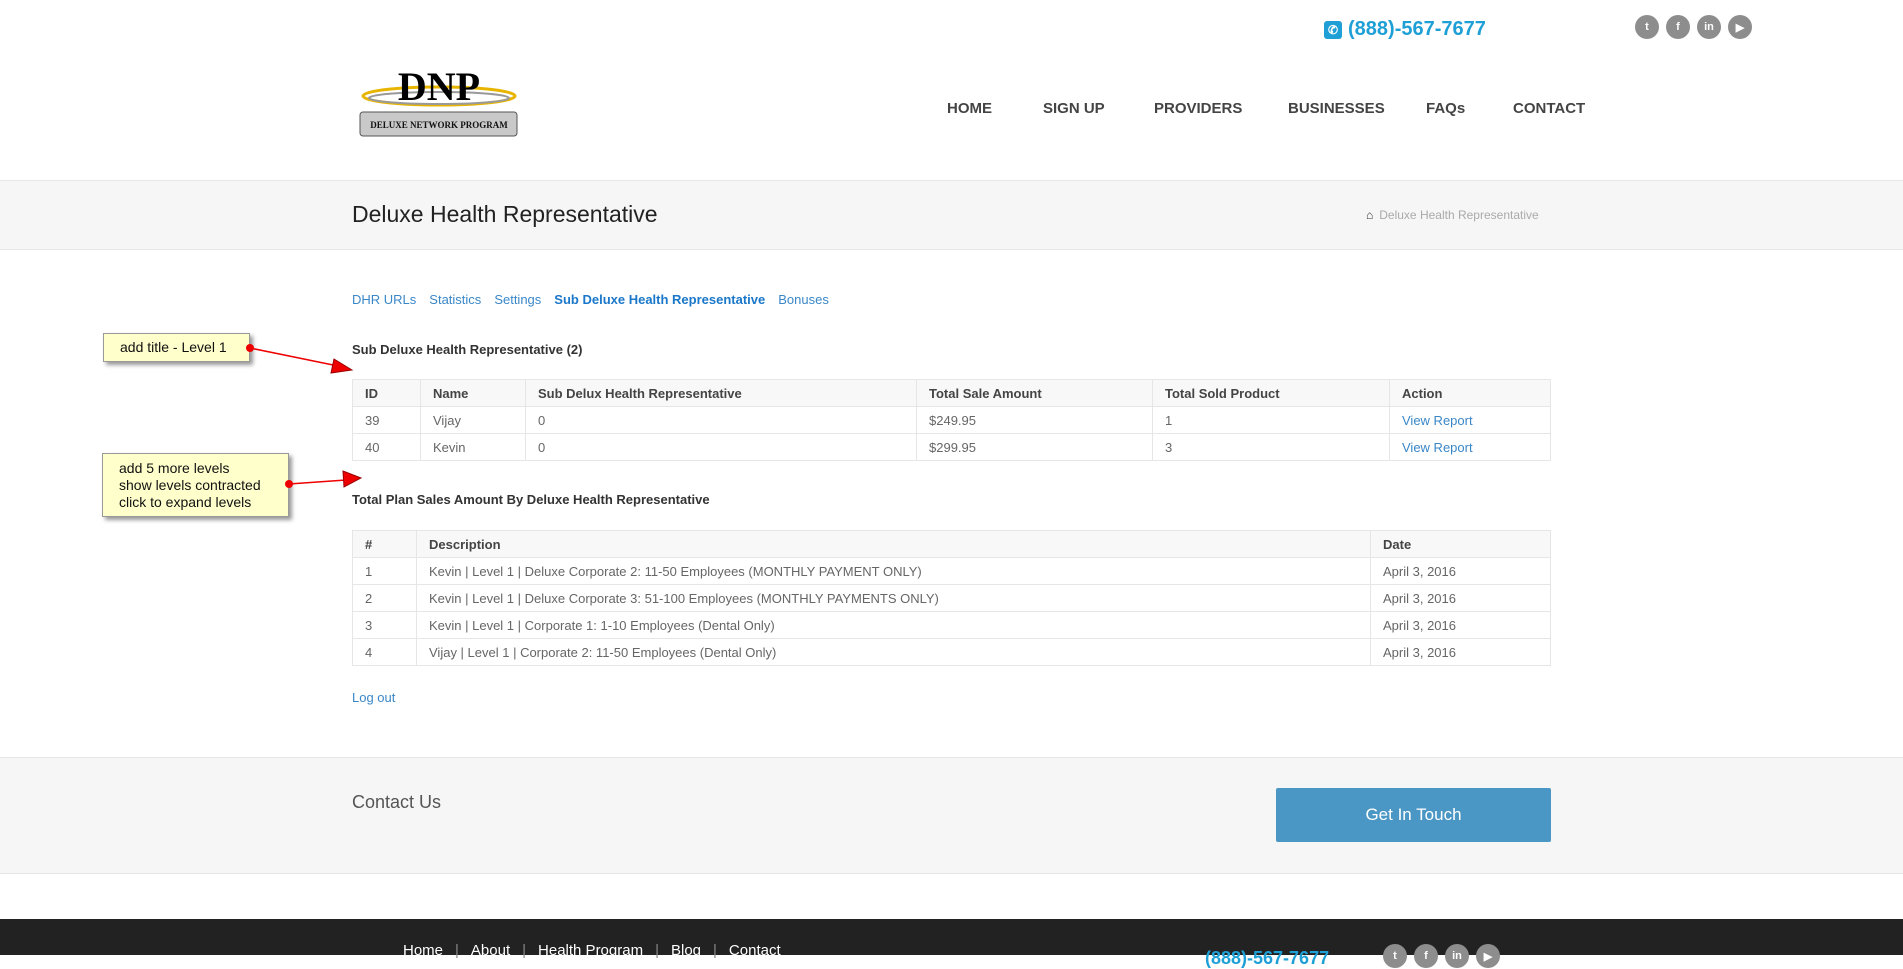  I want to click on table-header: # Description Date, so click(951, 544).